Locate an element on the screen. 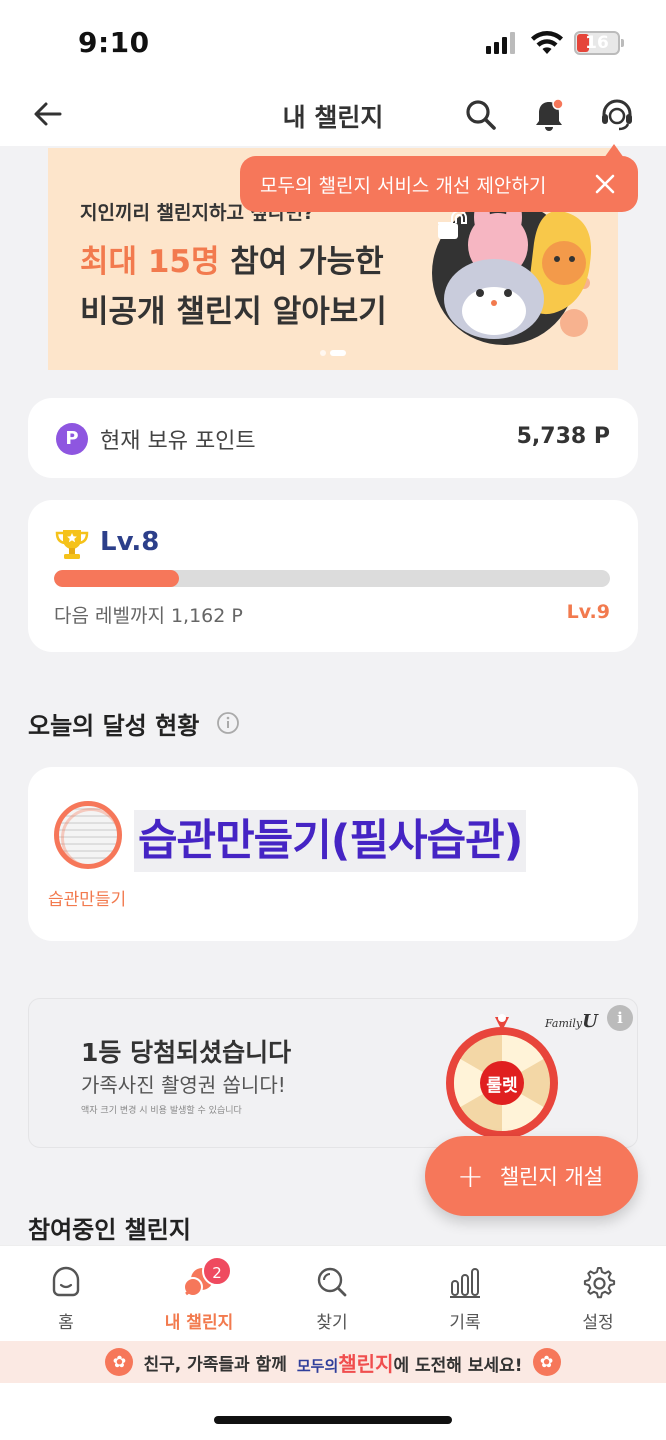  tab-my-challenge-label: 내 챌린지 is located at coordinates (199, 1323).